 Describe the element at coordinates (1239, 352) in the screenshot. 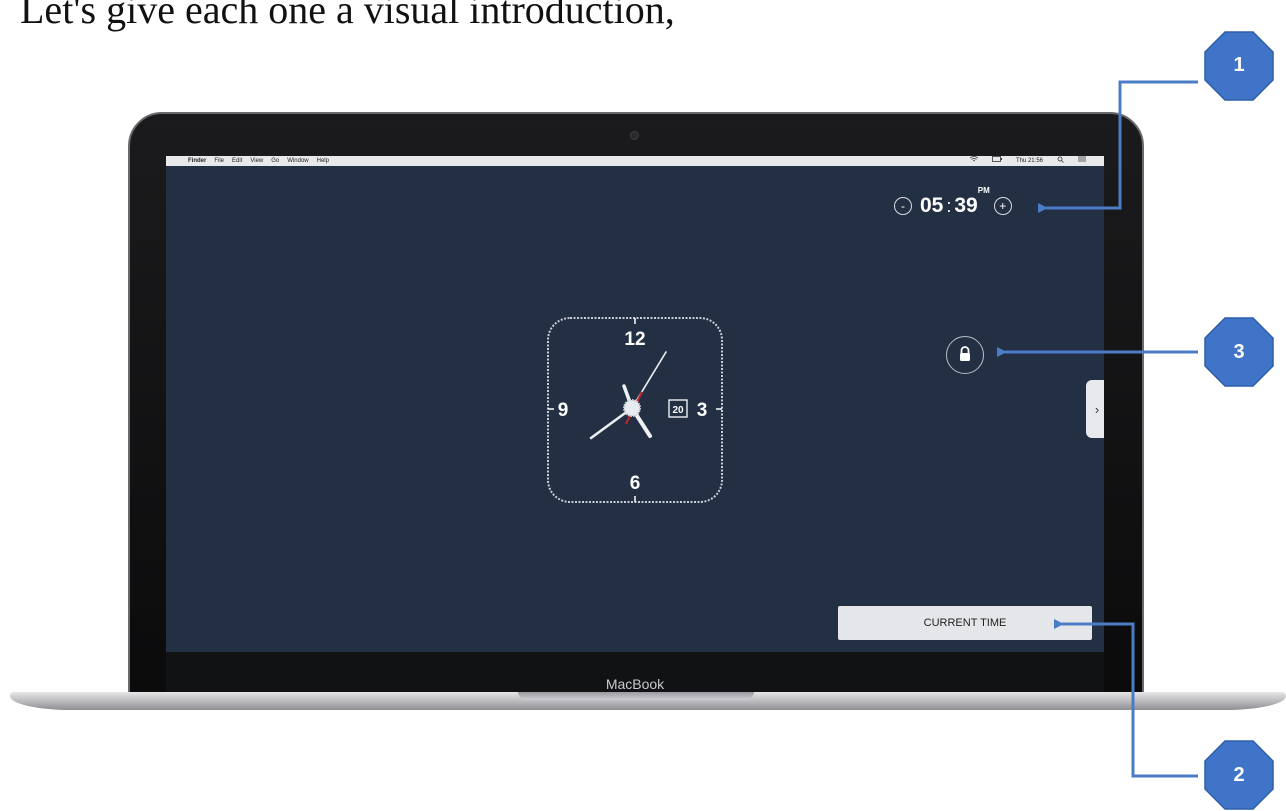

I see `callout-3-label: 3` at that location.